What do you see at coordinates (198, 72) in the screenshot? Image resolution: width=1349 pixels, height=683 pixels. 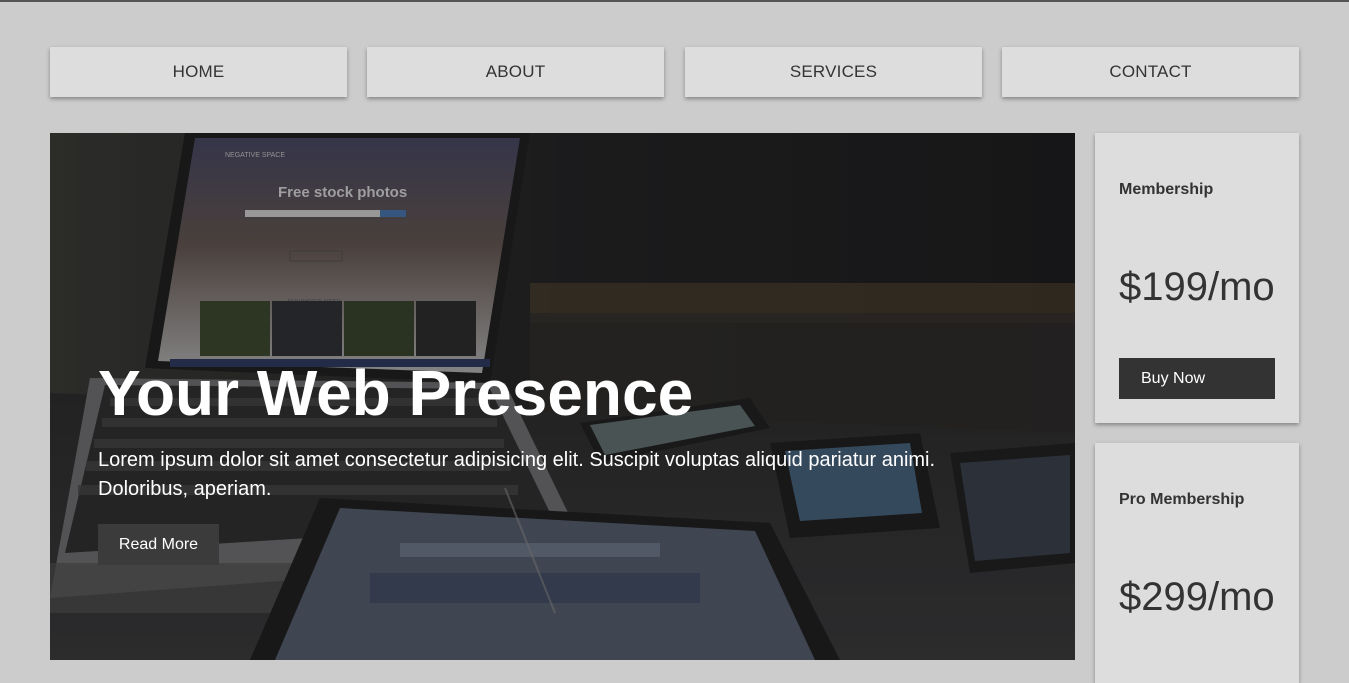 I see `nav-home: HOME` at bounding box center [198, 72].